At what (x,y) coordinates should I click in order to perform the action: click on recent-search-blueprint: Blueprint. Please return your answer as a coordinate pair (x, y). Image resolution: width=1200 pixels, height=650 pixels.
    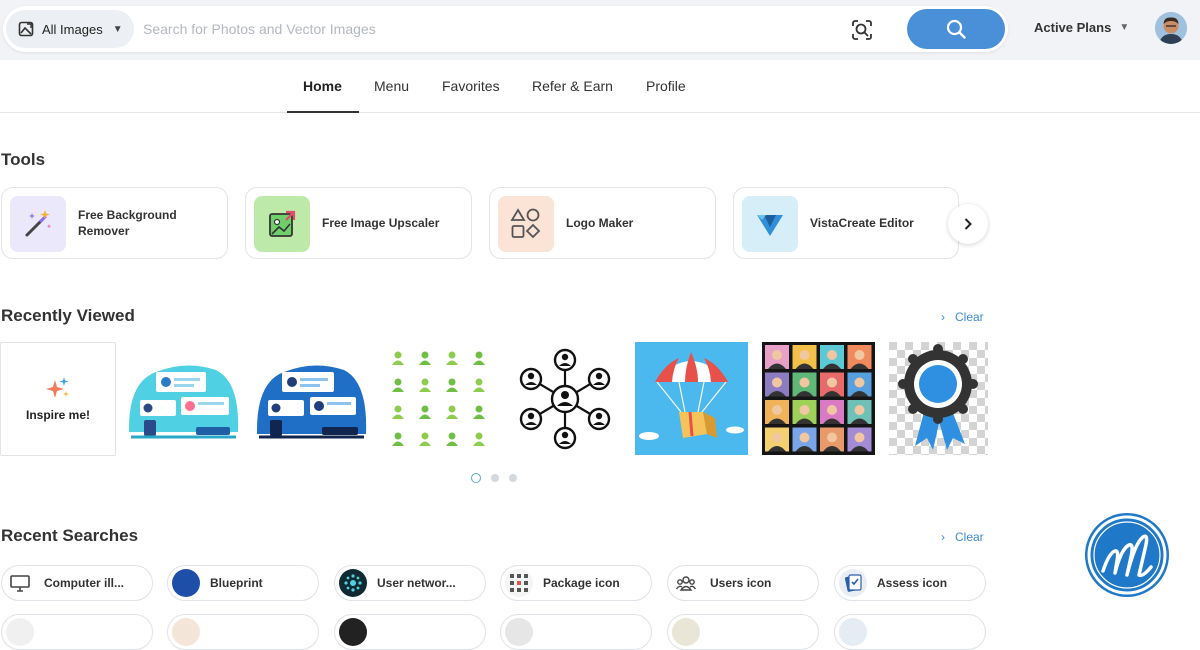
    Looking at the image, I should click on (243, 583).